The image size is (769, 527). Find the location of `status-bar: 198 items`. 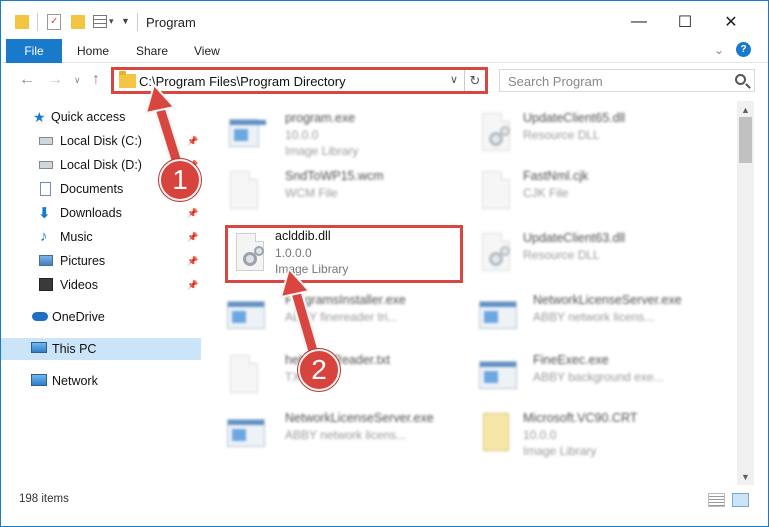

status-bar: 198 items is located at coordinates (384, 500).